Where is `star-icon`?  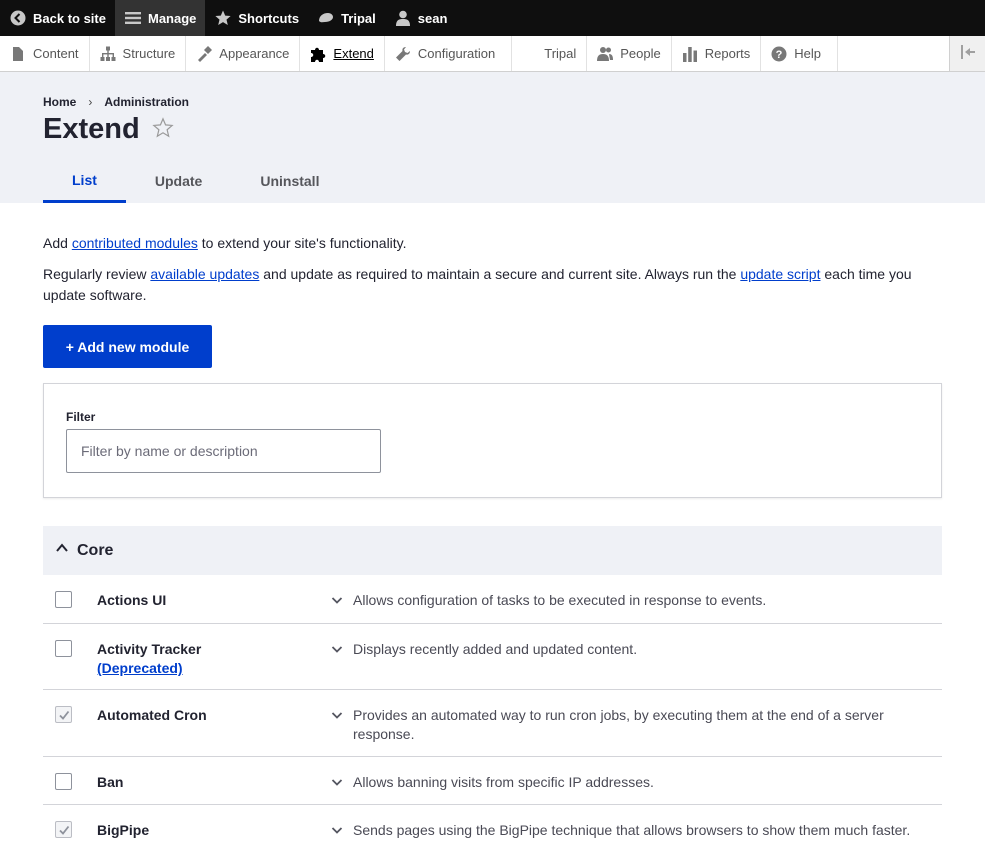
star-icon is located at coordinates (223, 18).